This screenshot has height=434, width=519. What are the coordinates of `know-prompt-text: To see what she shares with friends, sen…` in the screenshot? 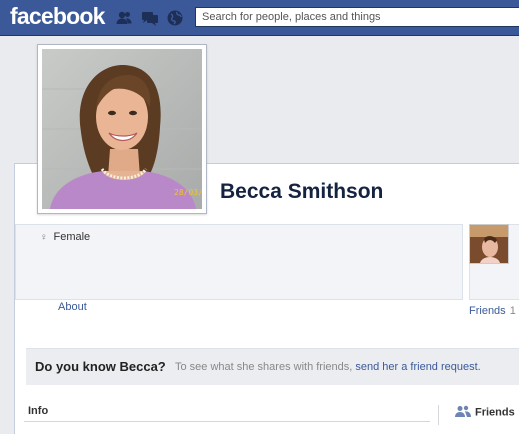 It's located at (328, 367).